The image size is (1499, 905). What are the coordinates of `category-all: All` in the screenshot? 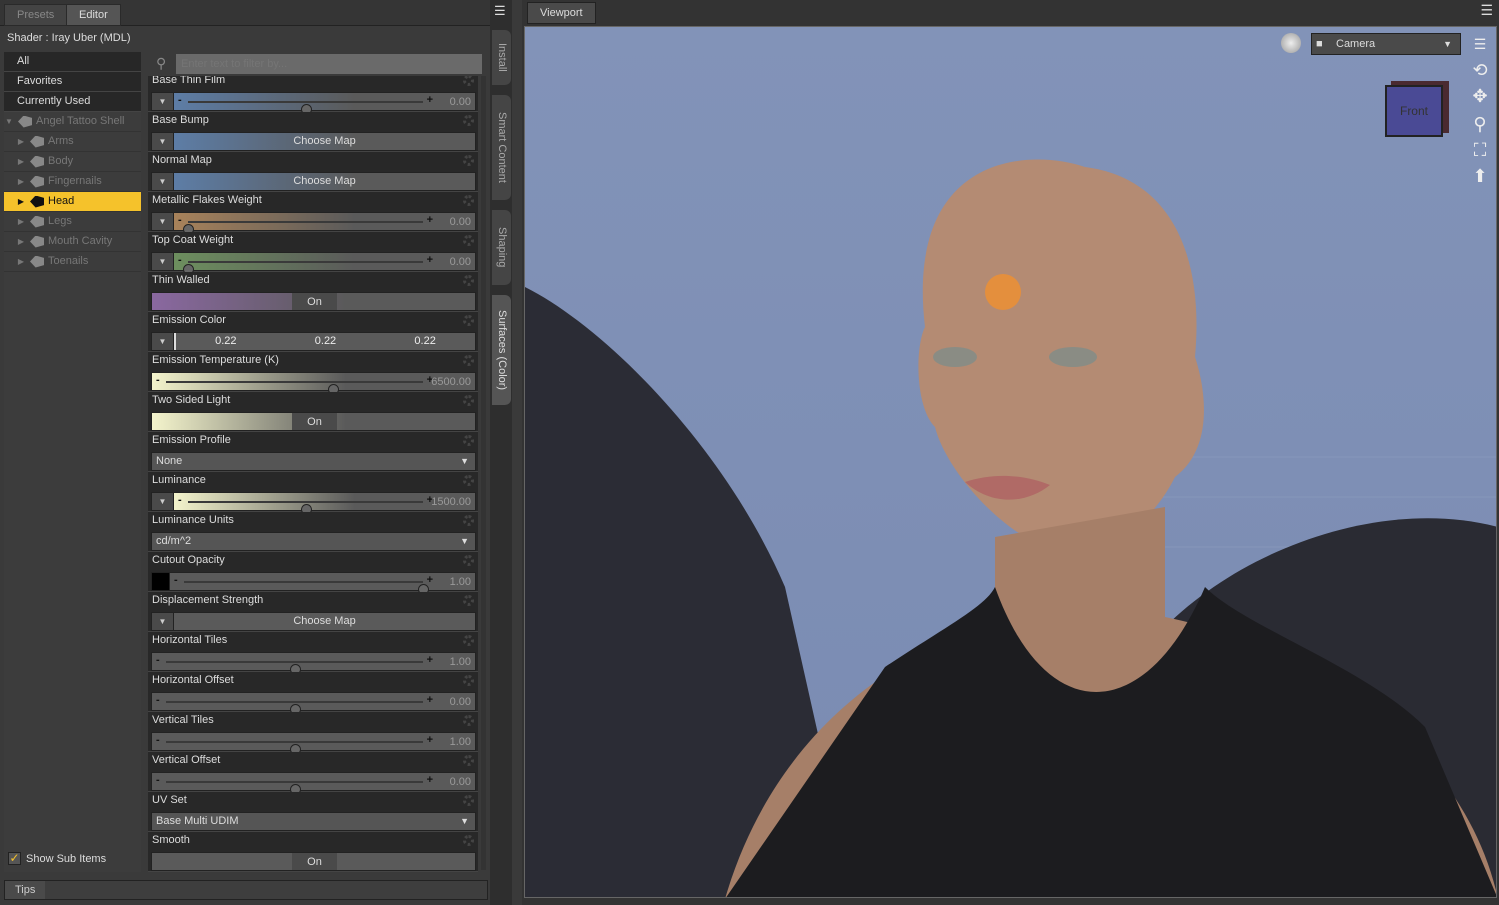 It's located at (72, 62).